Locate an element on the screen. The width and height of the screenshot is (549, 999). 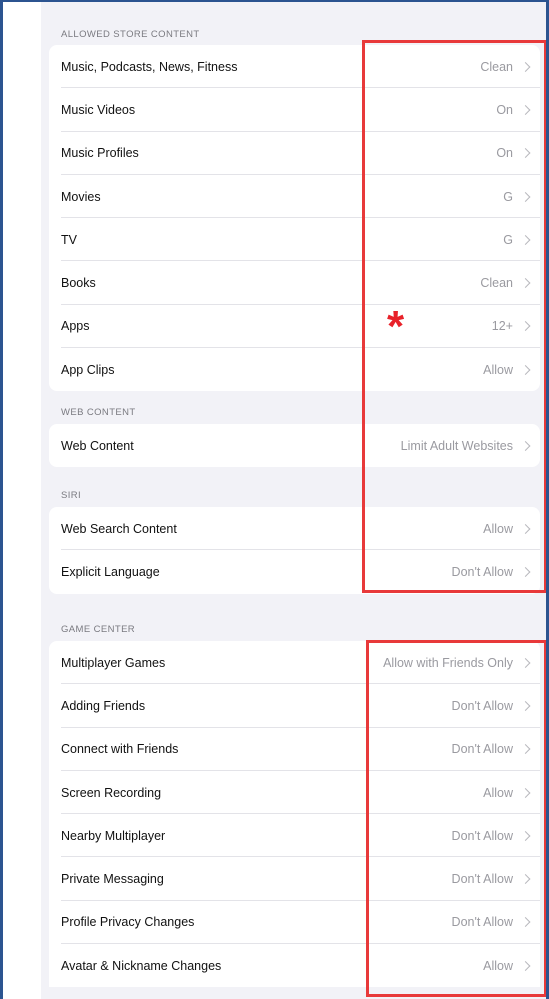
row-tv: TV G is located at coordinates (294, 240).